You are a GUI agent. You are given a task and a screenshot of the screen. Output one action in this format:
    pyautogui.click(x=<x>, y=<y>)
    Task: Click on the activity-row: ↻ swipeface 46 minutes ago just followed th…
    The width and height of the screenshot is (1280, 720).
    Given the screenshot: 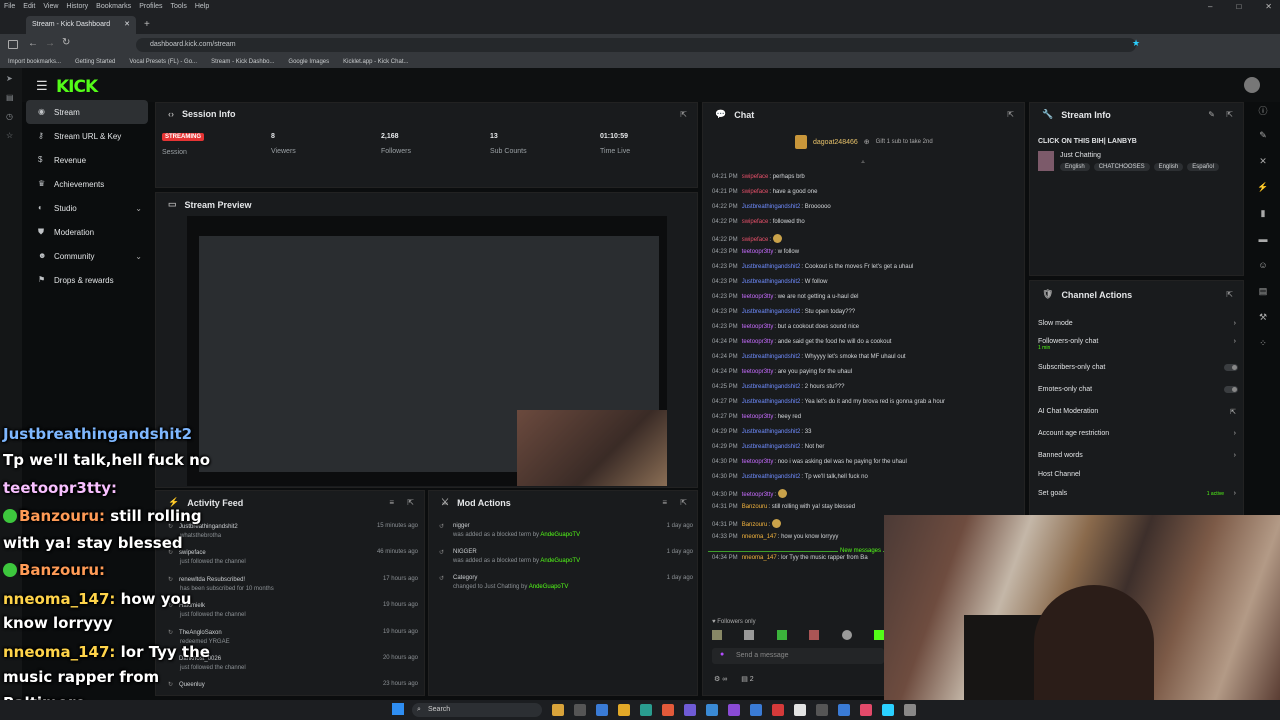 What is the action you would take?
    pyautogui.click(x=293, y=557)
    